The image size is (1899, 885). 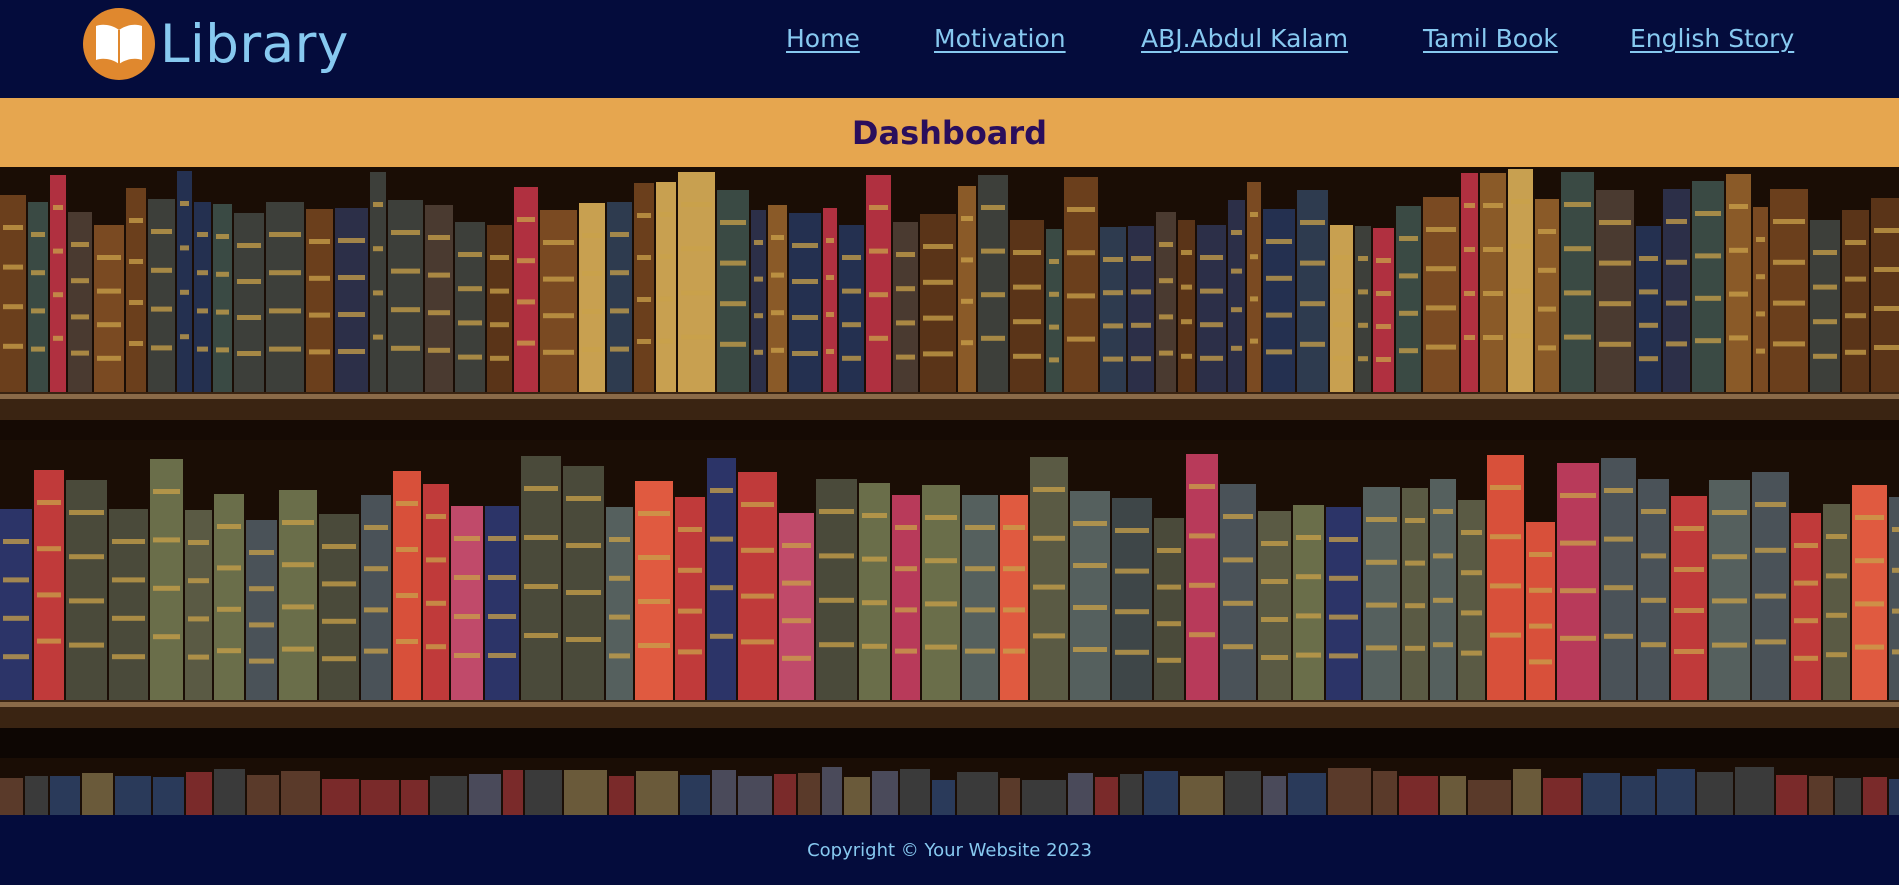 What do you see at coordinates (1712, 38) in the screenshot?
I see `nav-link-english-story: English Story` at bounding box center [1712, 38].